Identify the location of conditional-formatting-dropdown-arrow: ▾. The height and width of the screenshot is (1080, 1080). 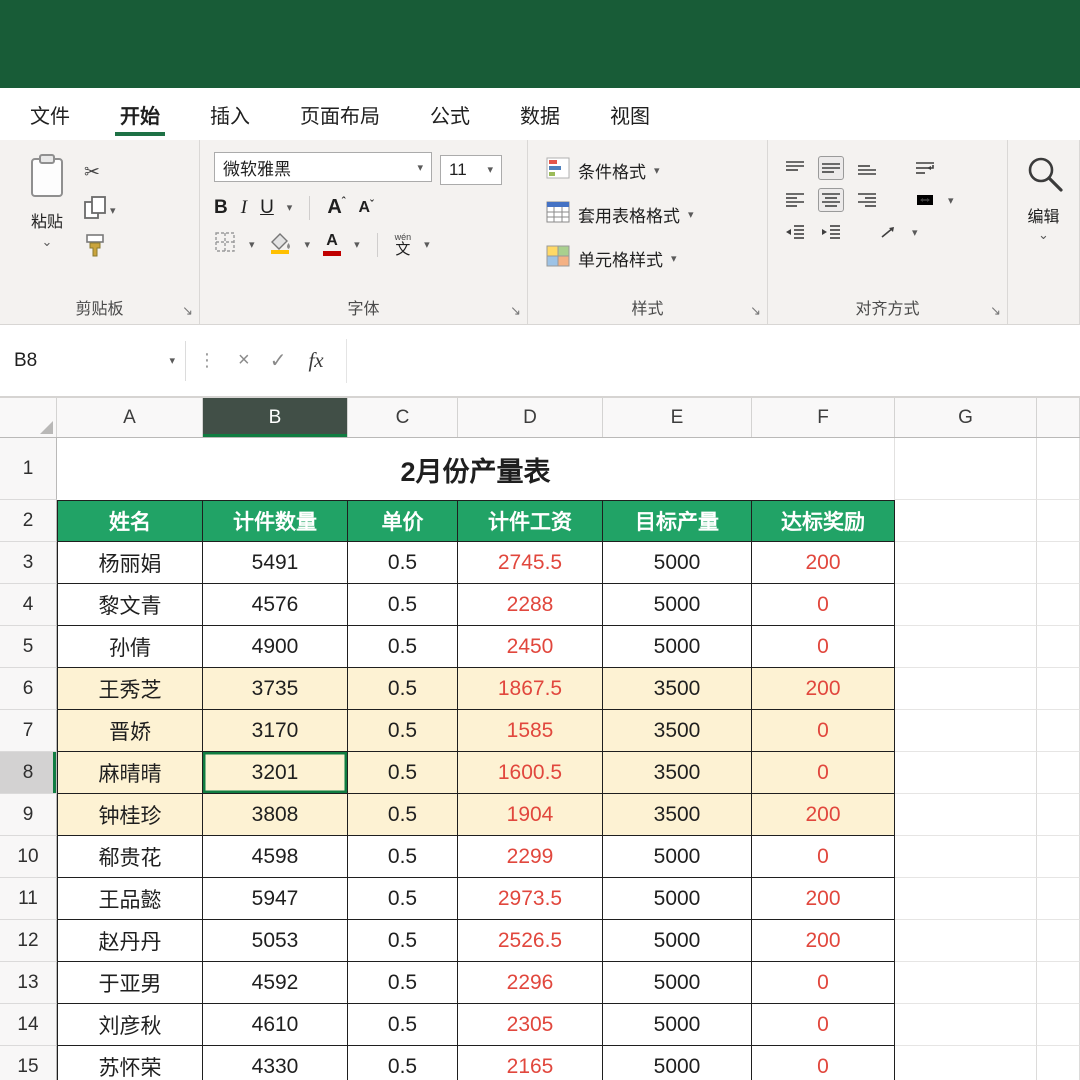
(657, 170).